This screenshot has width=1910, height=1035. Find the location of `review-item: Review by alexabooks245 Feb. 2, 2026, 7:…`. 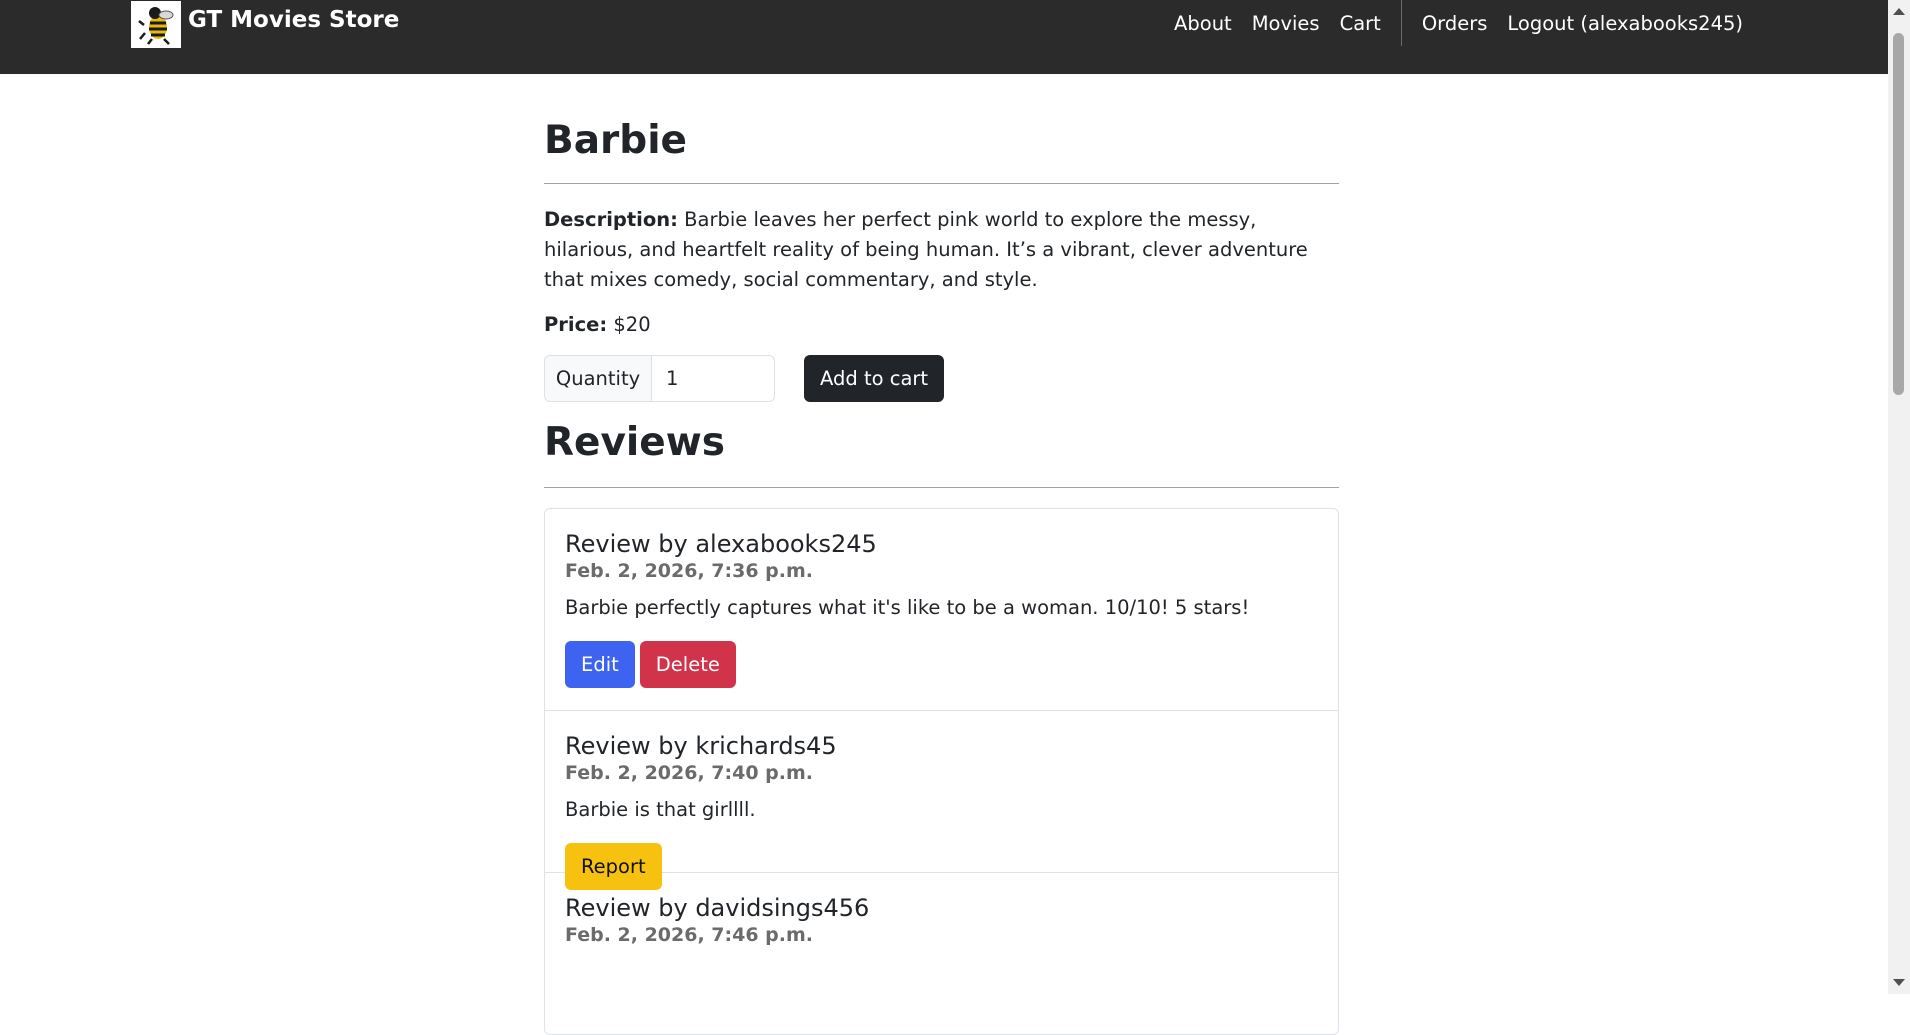

review-item: Review by alexabooks245 Feb. 2, 2026, 7:… is located at coordinates (941, 609).